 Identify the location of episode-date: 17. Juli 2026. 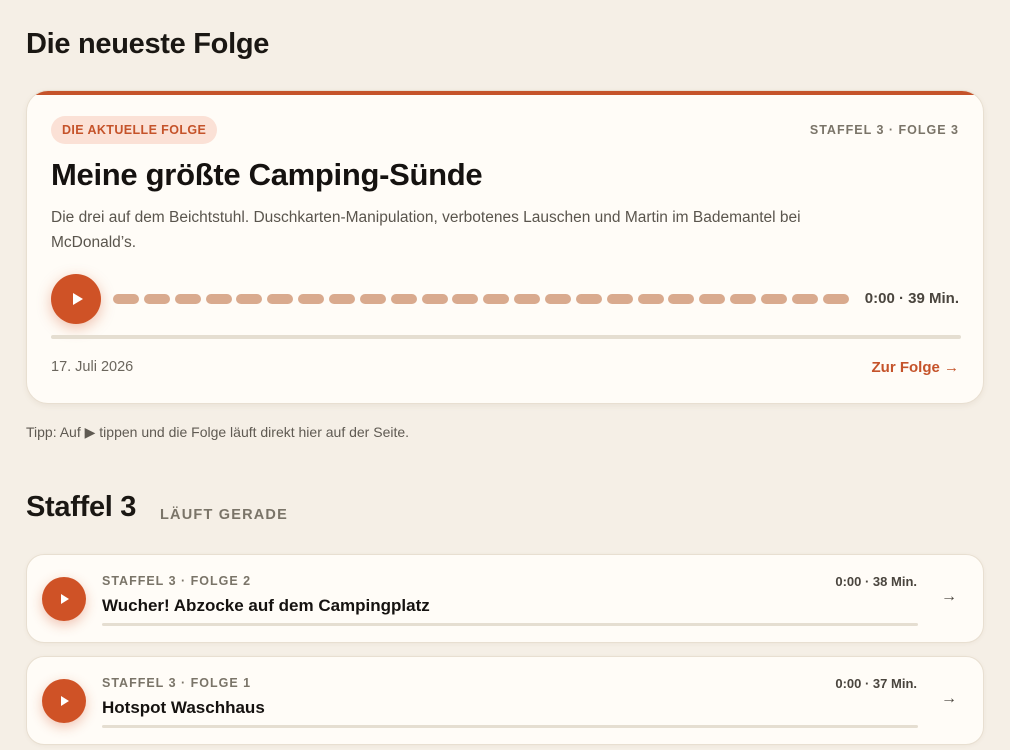
(92, 367).